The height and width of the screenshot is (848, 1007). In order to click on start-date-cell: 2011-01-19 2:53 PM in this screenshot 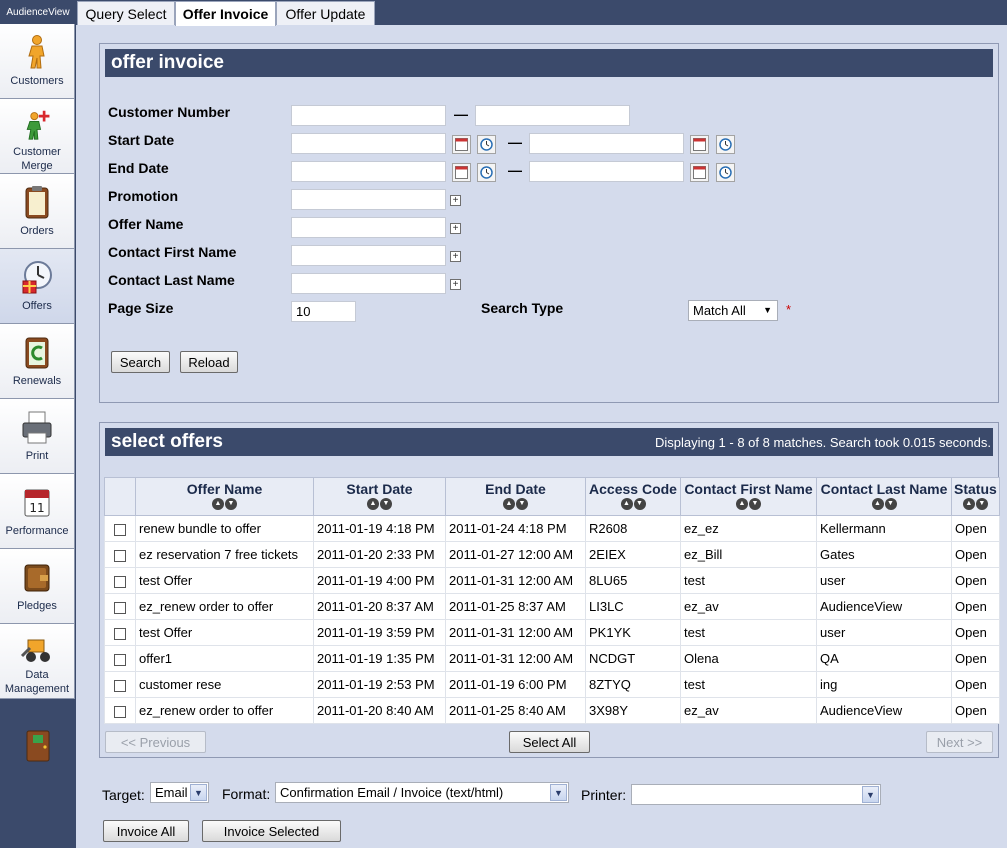, I will do `click(379, 684)`.